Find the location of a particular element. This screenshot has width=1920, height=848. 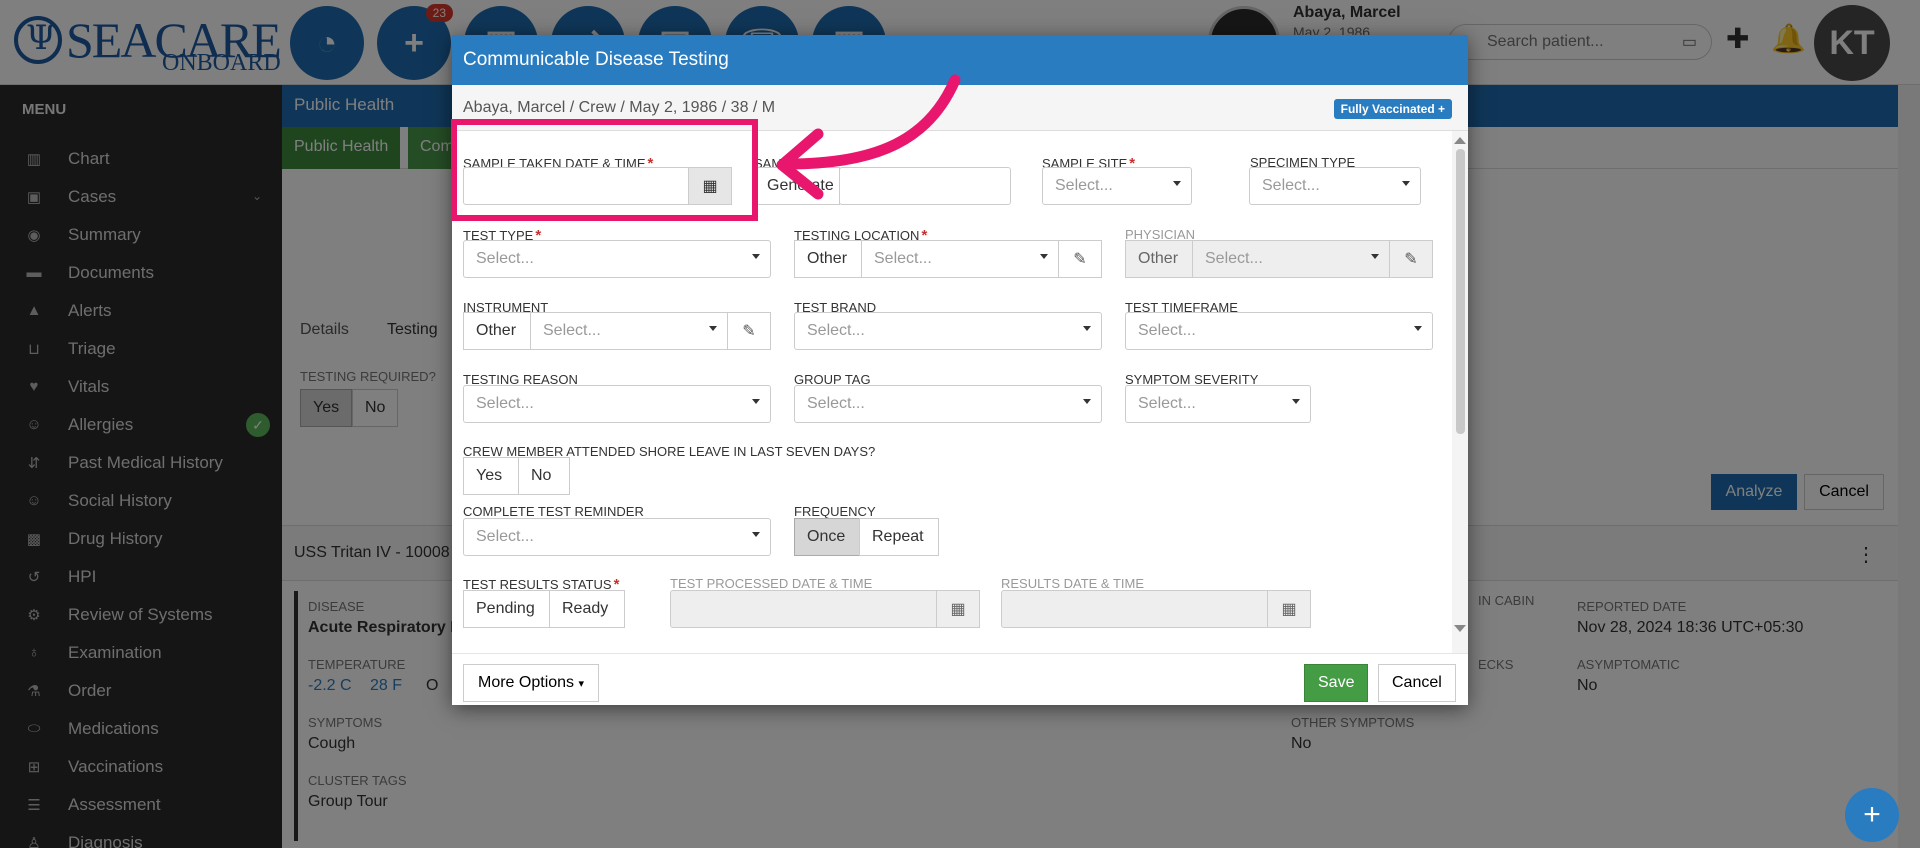

more-options-button: More Options ▾ is located at coordinates (531, 683).